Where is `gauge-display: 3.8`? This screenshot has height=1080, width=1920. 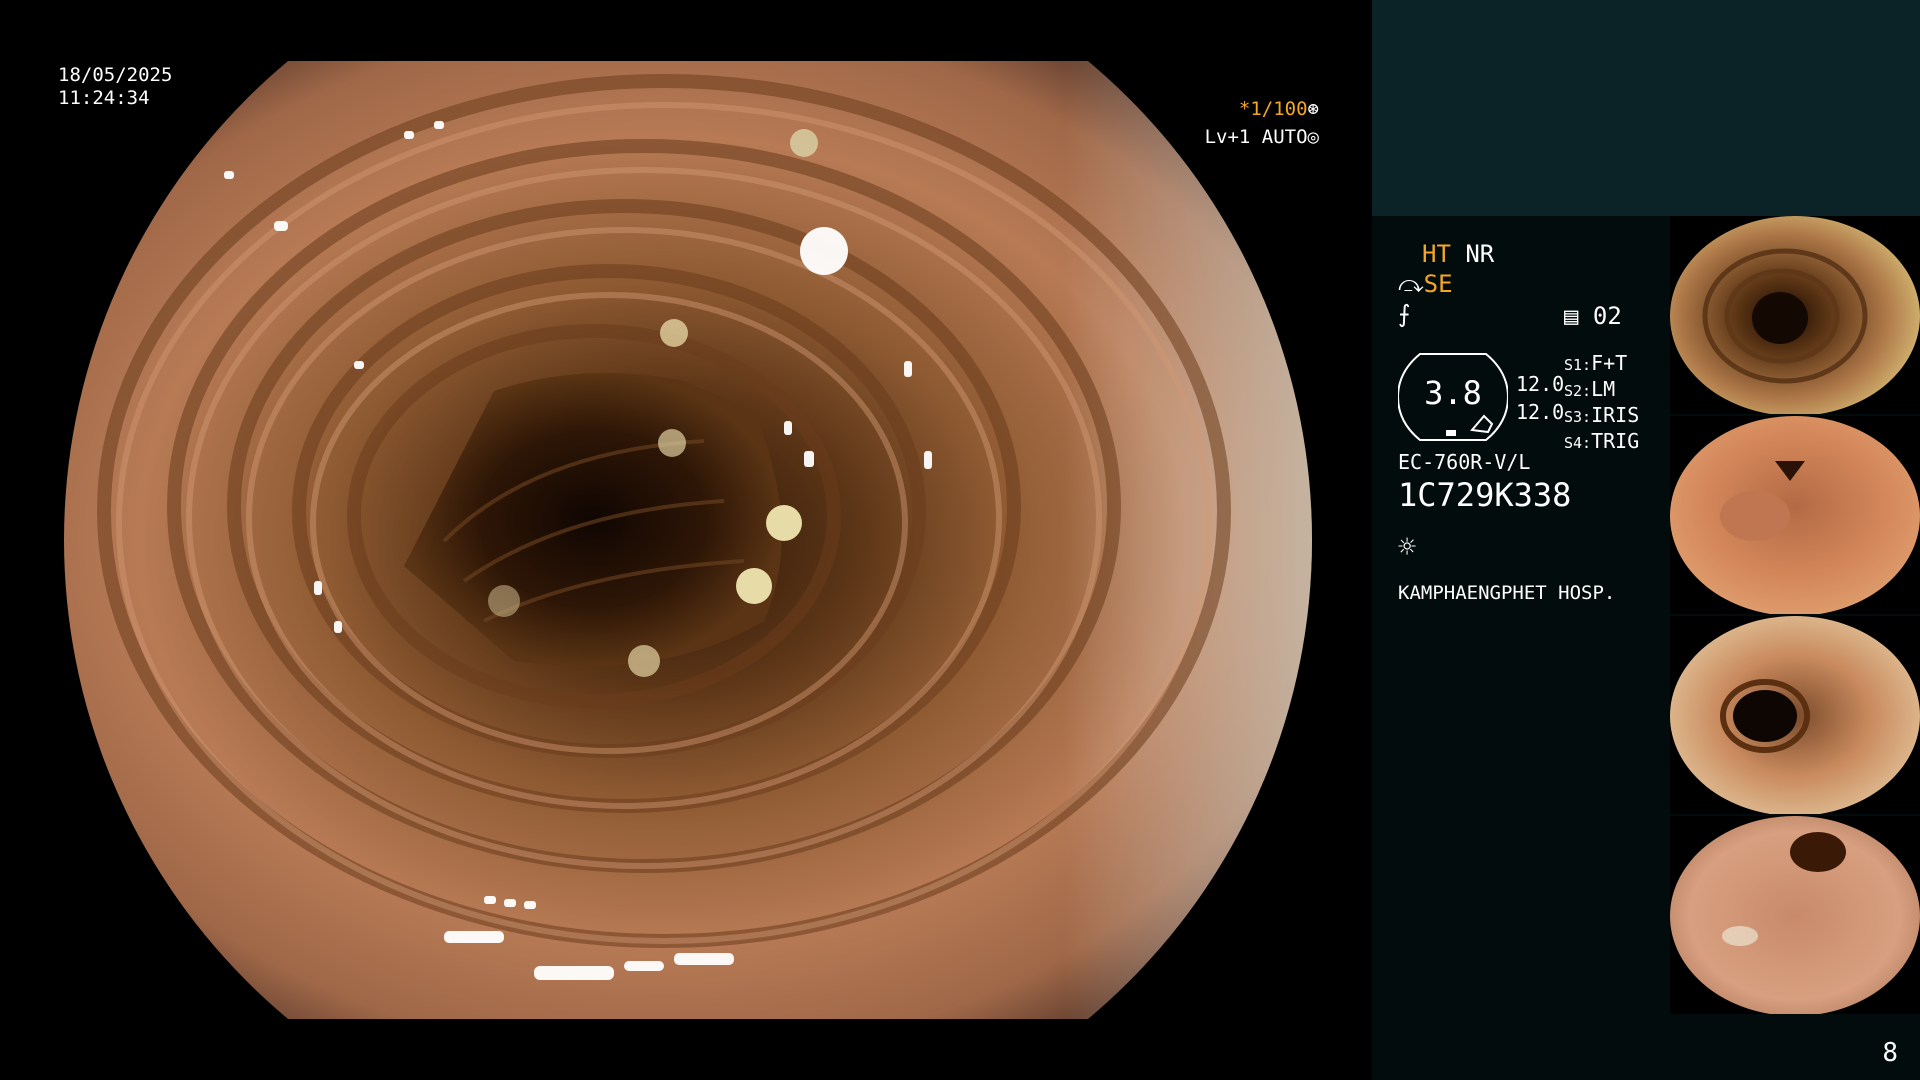 gauge-display: 3.8 is located at coordinates (1453, 397).